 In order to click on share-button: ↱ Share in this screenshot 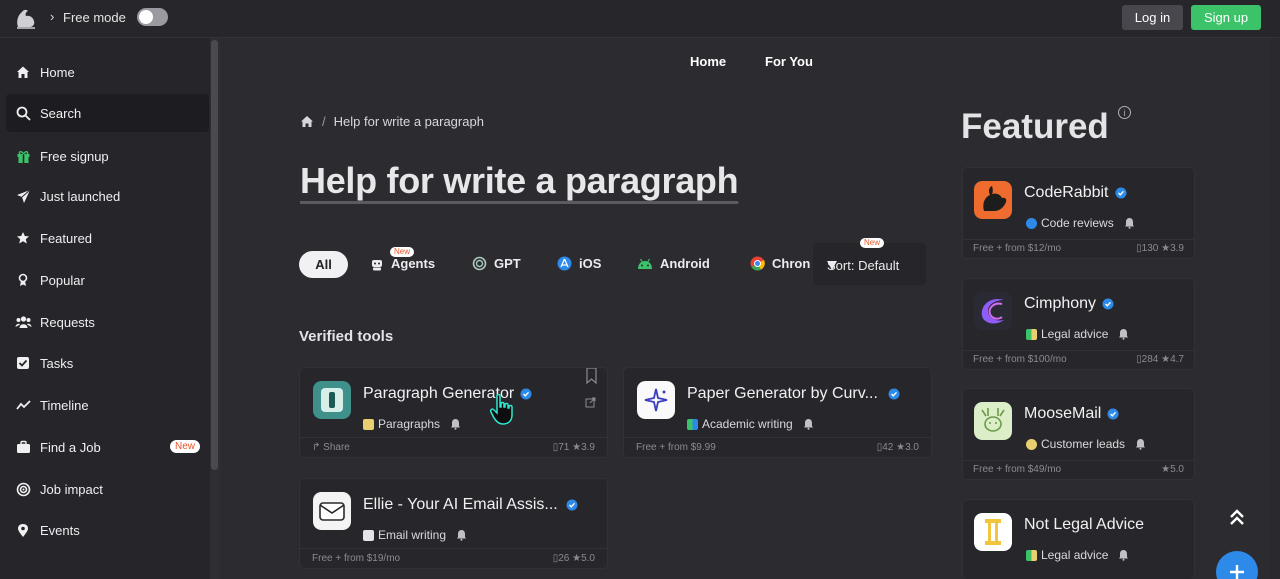, I will do `click(331, 447)`.